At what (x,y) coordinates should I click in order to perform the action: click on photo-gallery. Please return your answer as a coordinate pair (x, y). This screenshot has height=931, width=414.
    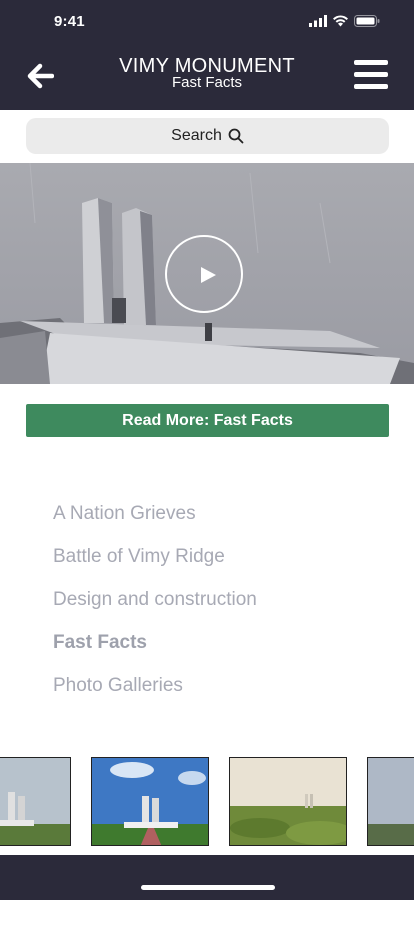
    Looking at the image, I should click on (207, 802).